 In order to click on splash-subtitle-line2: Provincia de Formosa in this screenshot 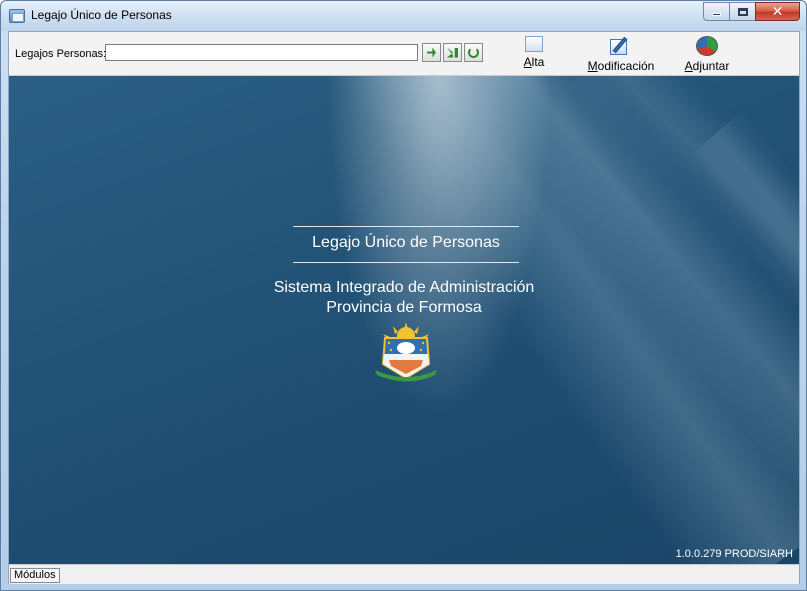, I will do `click(404, 307)`.